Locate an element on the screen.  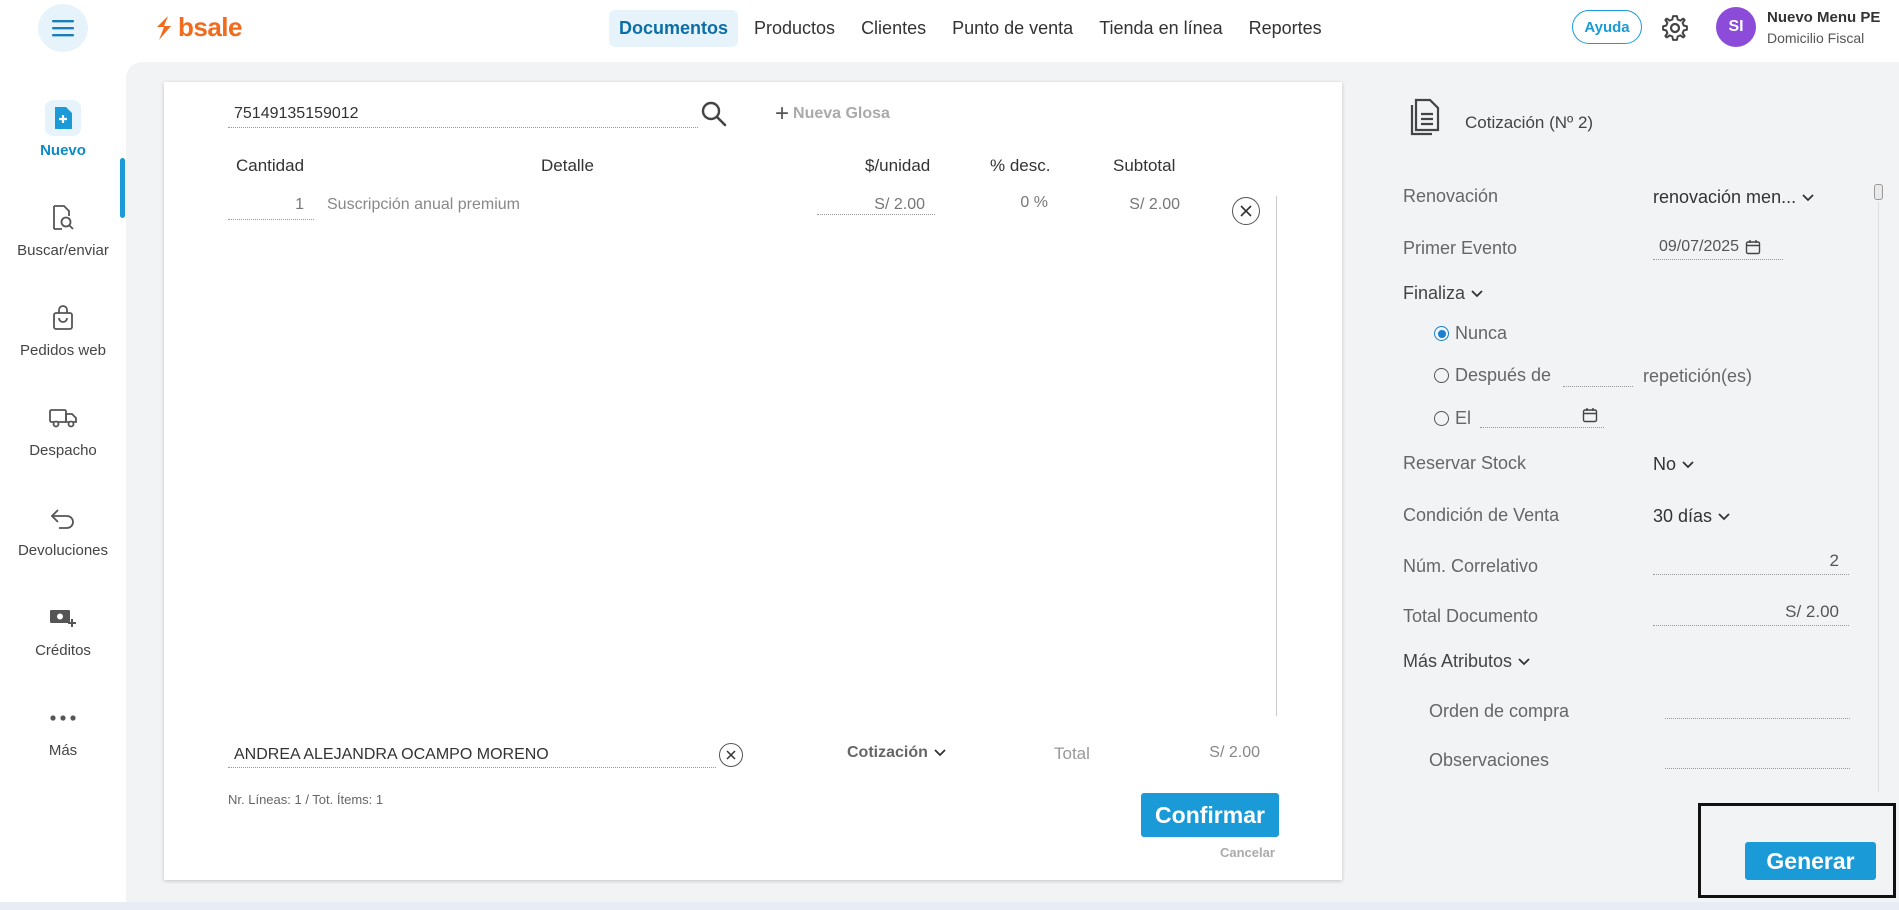
confirm-button: Confirmar is located at coordinates (1210, 815).